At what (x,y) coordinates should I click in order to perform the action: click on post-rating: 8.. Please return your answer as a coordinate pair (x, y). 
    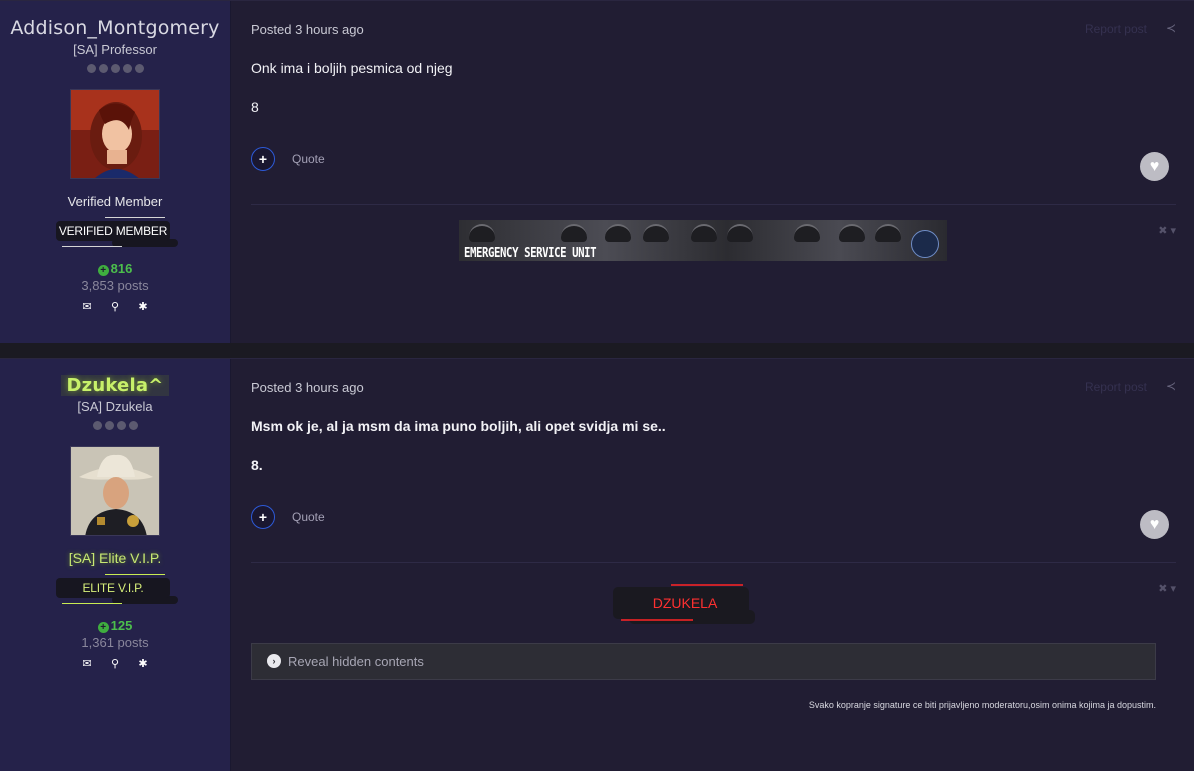
    Looking at the image, I should click on (257, 465).